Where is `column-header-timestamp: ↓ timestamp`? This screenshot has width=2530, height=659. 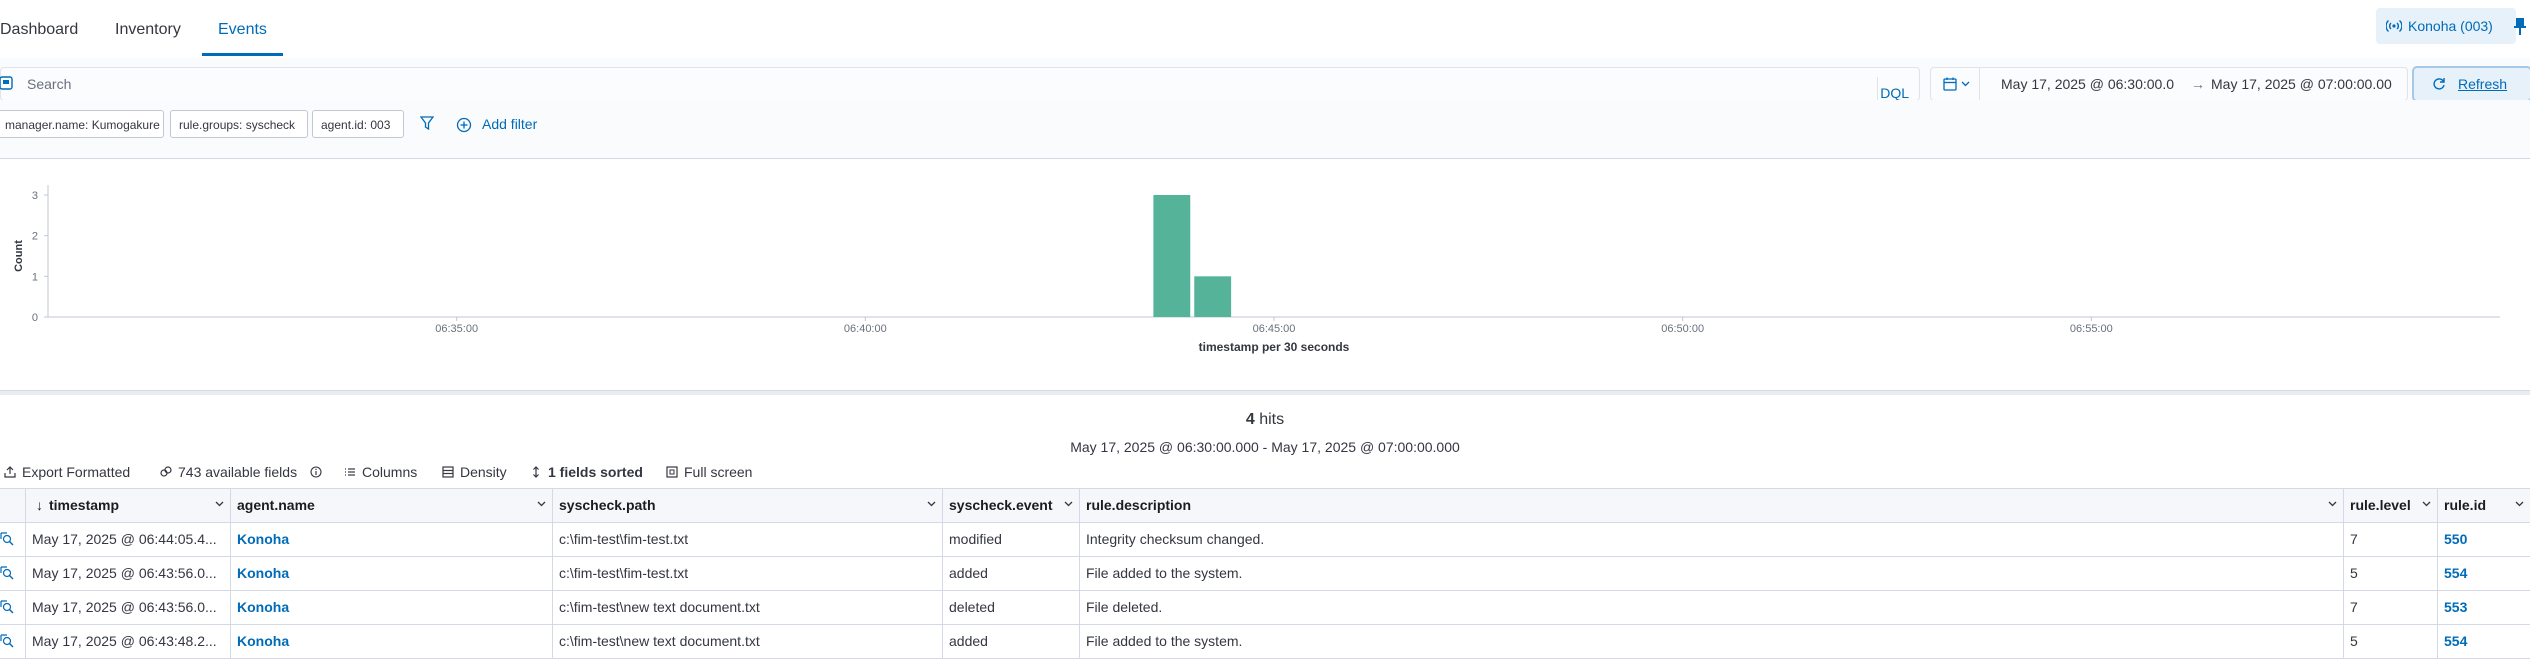 column-header-timestamp: ↓ timestamp is located at coordinates (128, 505).